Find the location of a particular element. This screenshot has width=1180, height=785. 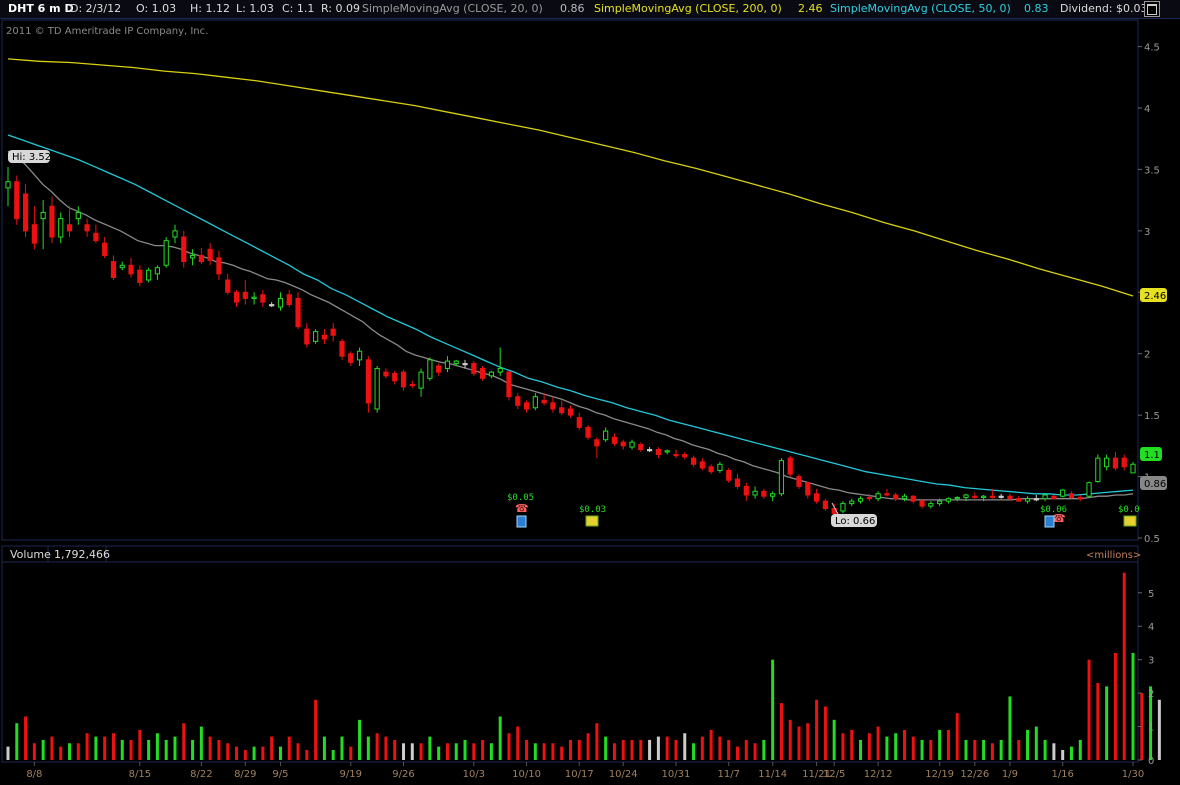

volume-tick-label: 0 is located at coordinates (1151, 761).